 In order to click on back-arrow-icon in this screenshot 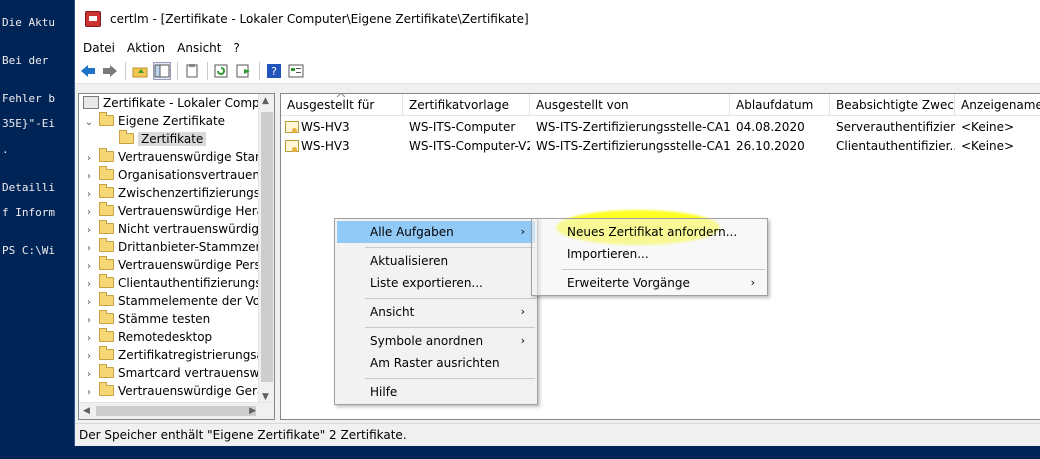, I will do `click(88, 71)`.